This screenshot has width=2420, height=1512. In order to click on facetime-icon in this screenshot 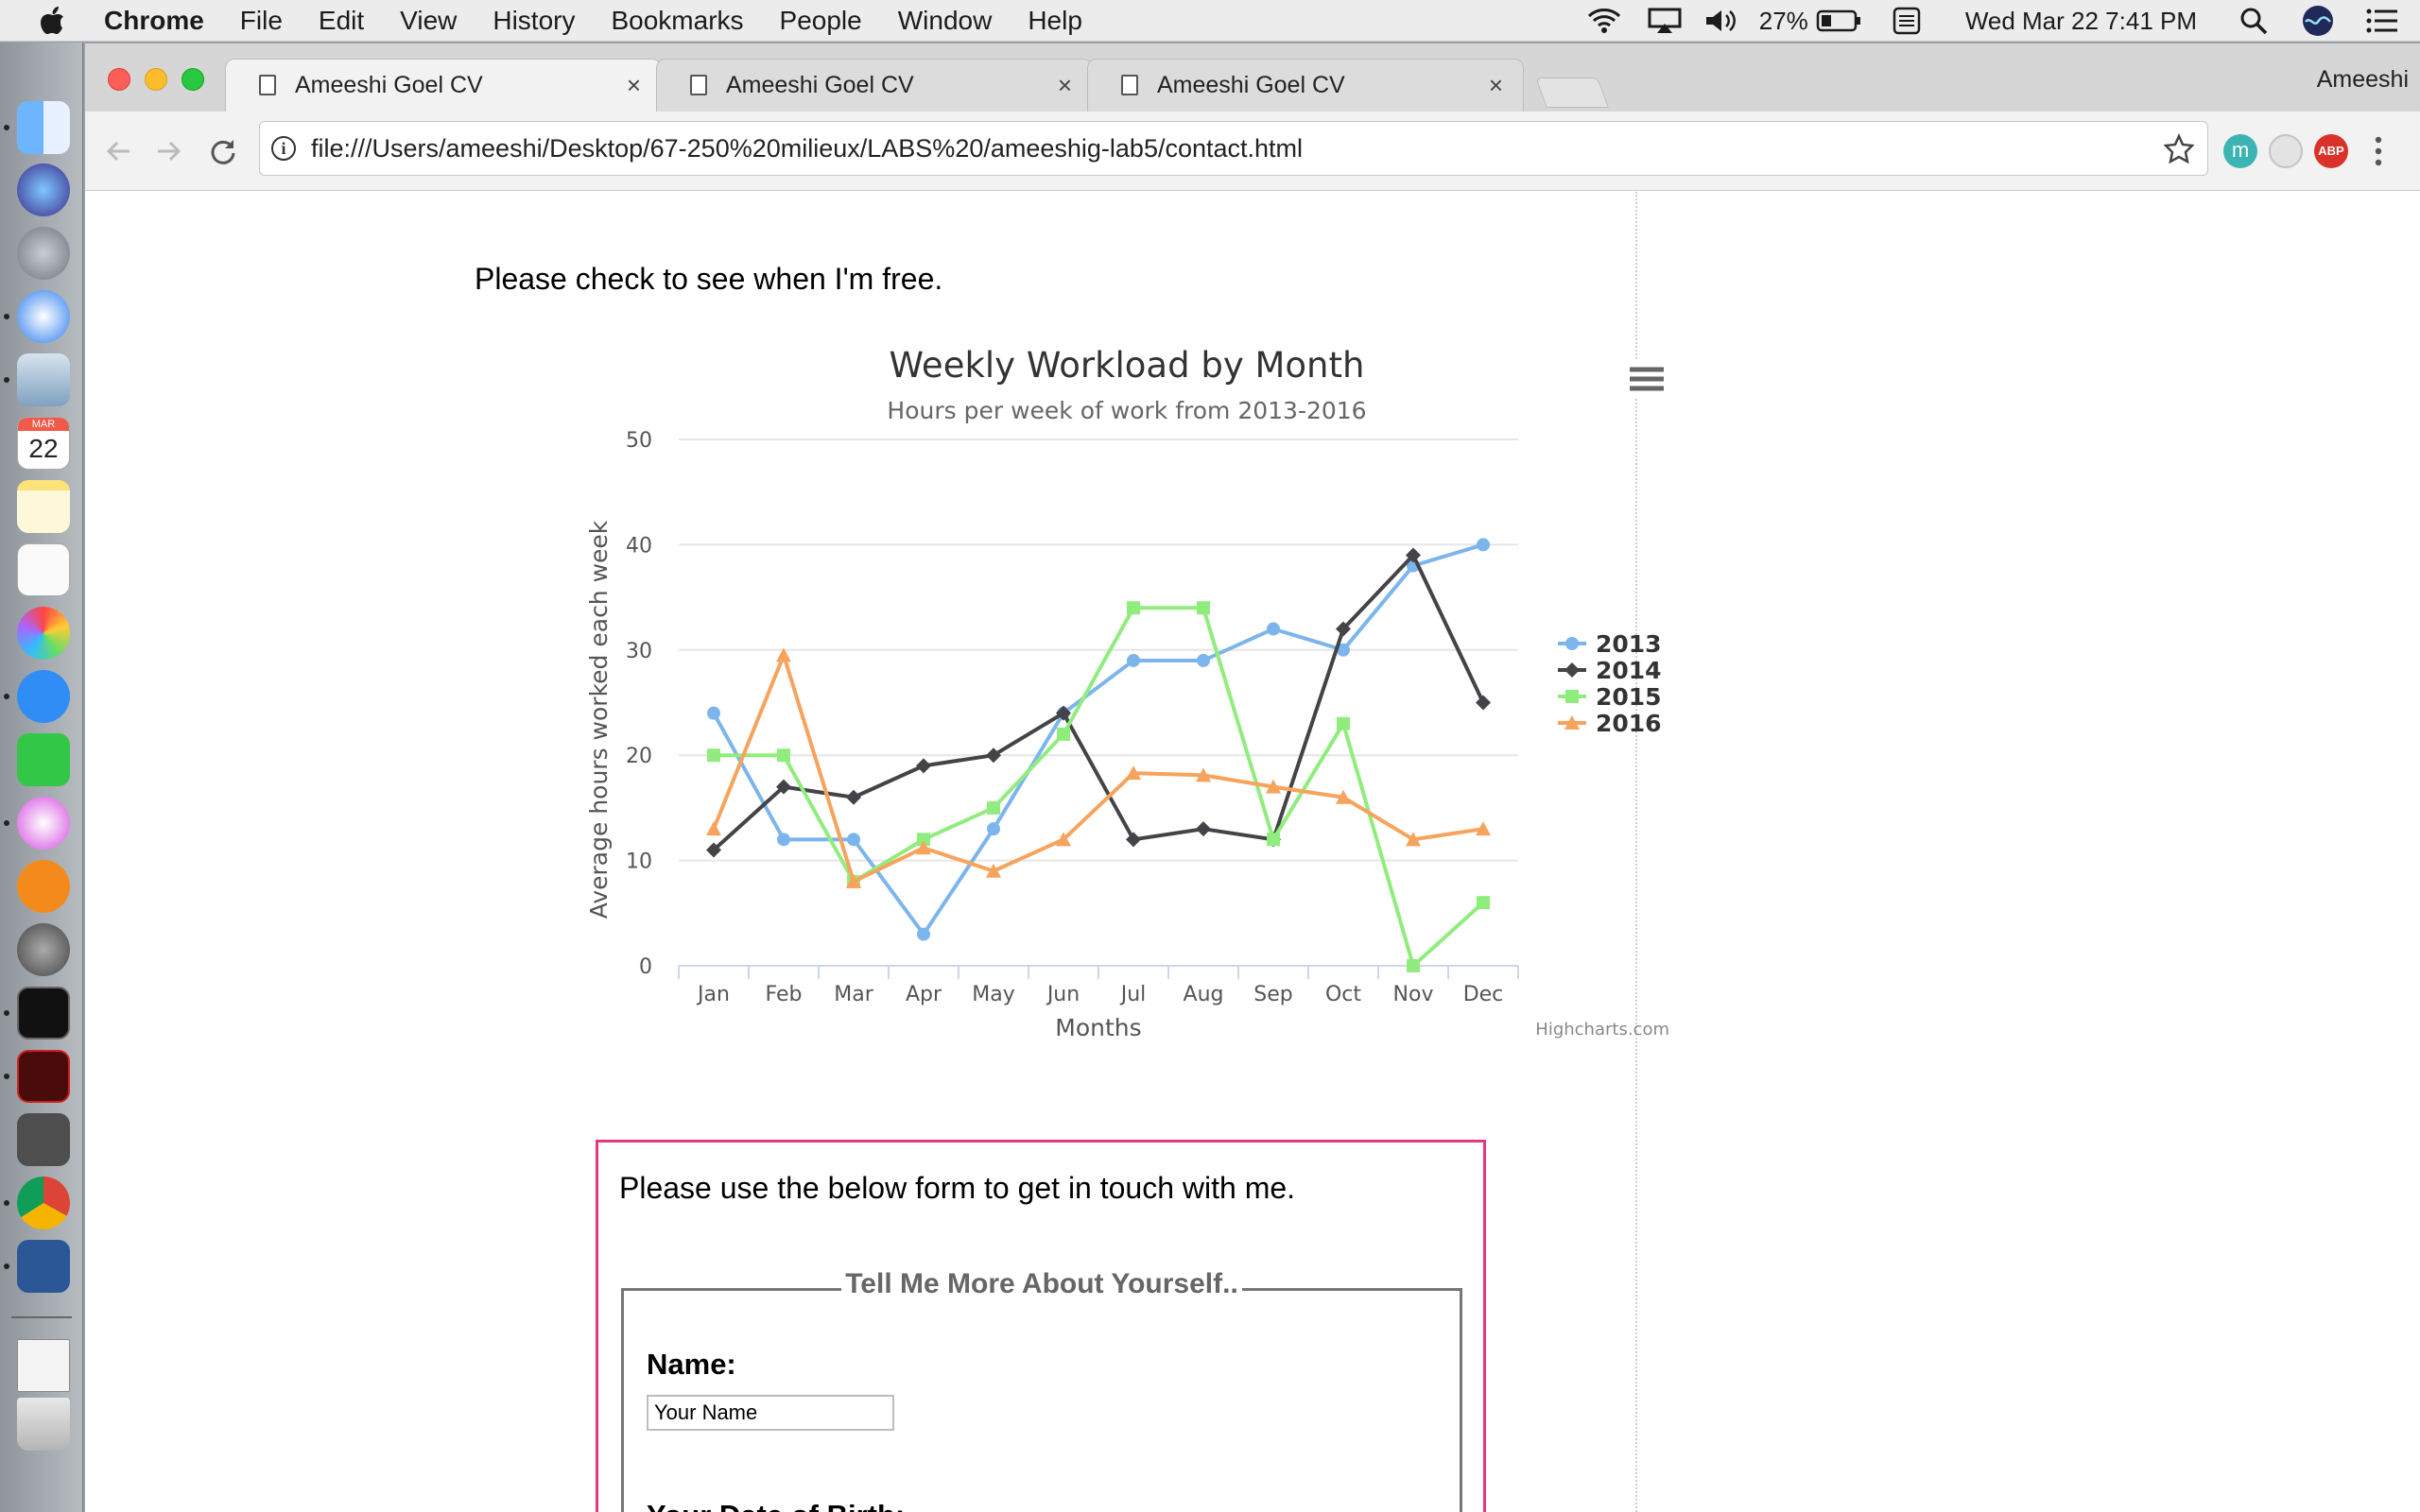, I will do `click(43, 759)`.